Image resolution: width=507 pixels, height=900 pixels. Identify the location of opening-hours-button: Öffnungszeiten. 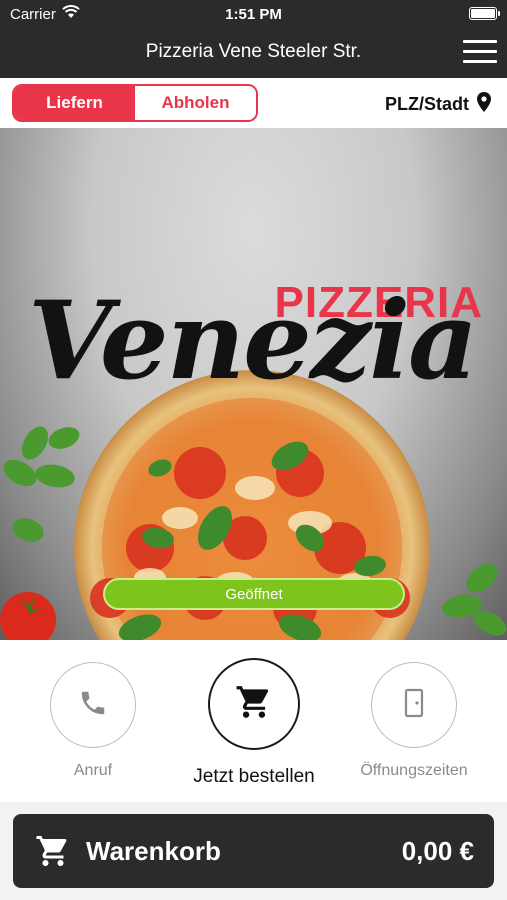
(414, 721).